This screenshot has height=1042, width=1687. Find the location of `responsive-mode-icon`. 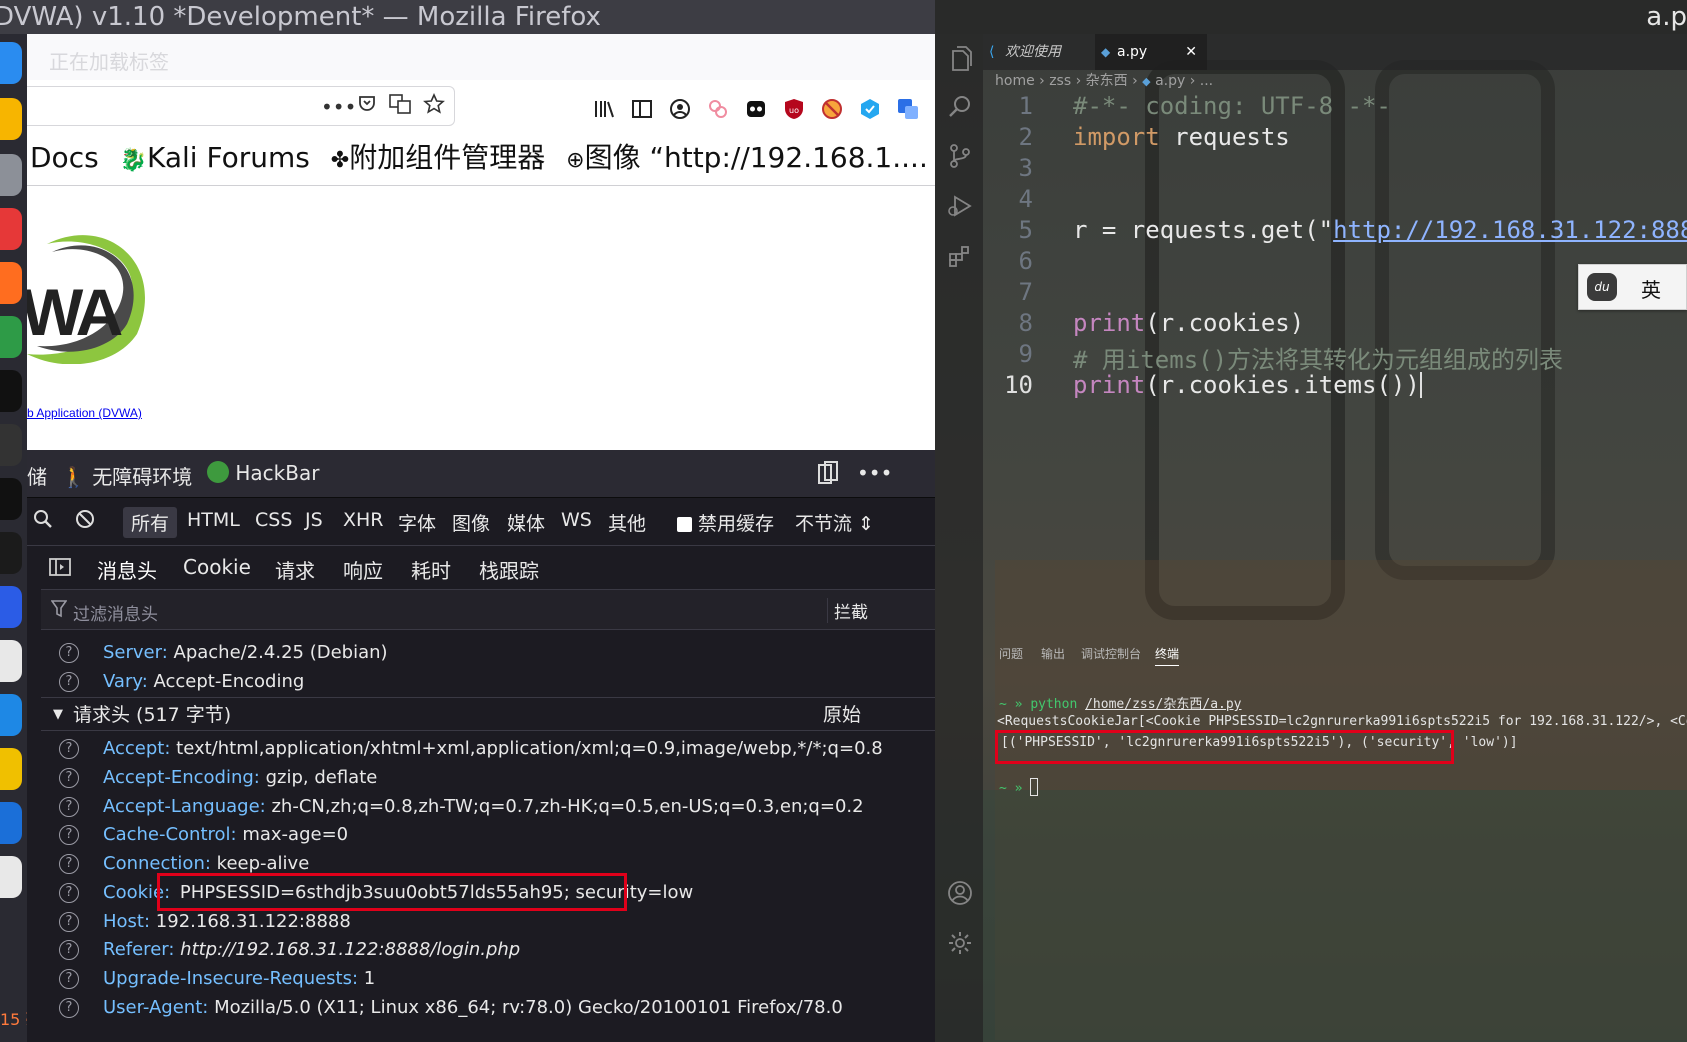

responsive-mode-icon is located at coordinates (828, 475).